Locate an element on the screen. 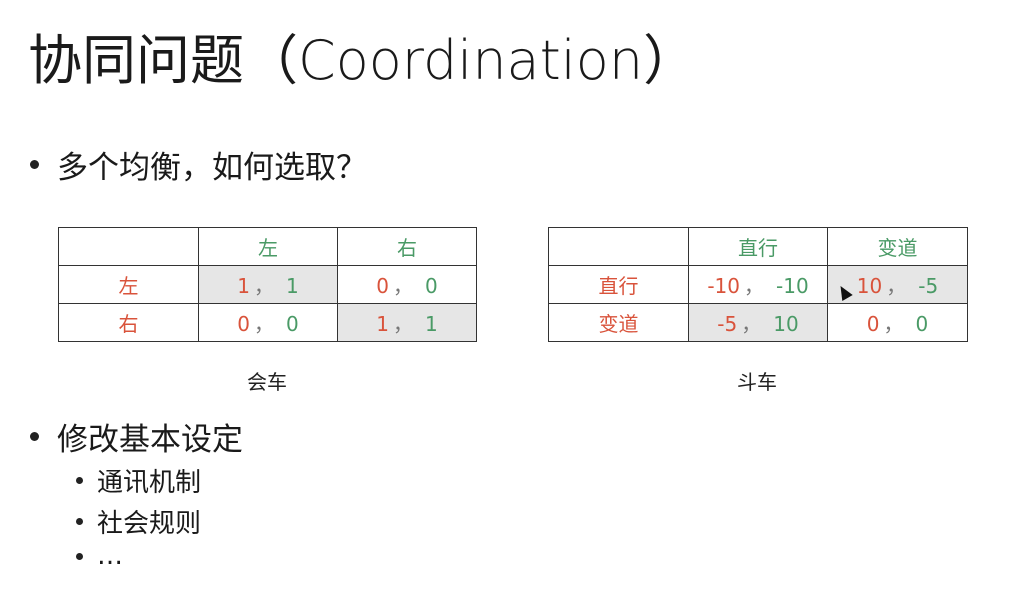 Image resolution: width=1028 pixels, height=596 pixels. sub-bullet-text: 社会规则 is located at coordinates (149, 524).